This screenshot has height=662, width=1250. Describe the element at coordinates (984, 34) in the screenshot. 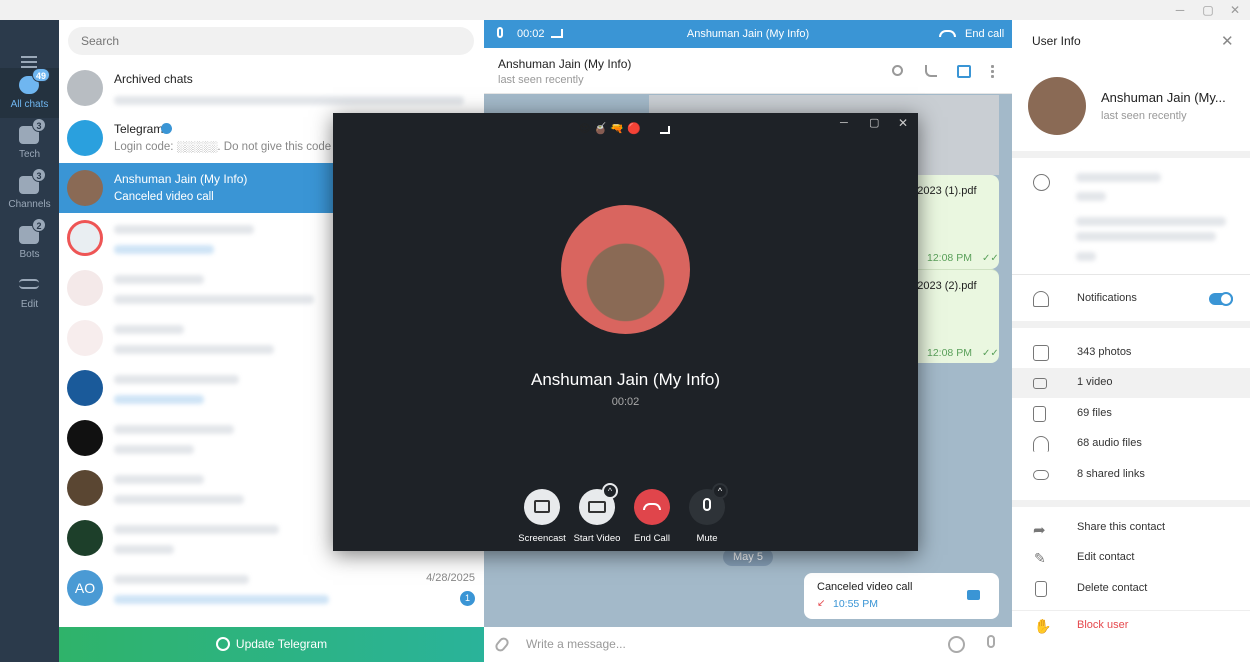

I see `end-call-link: End call` at that location.